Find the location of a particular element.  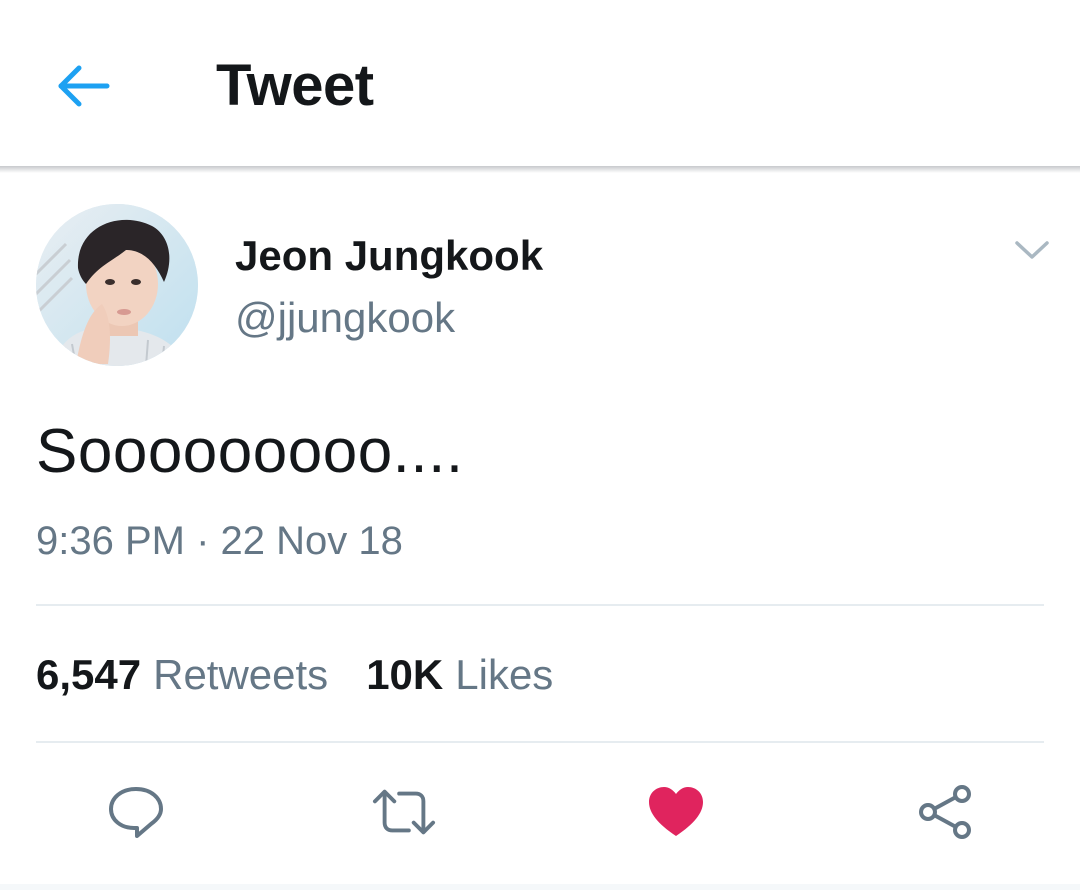

share-icon is located at coordinates (945, 812).